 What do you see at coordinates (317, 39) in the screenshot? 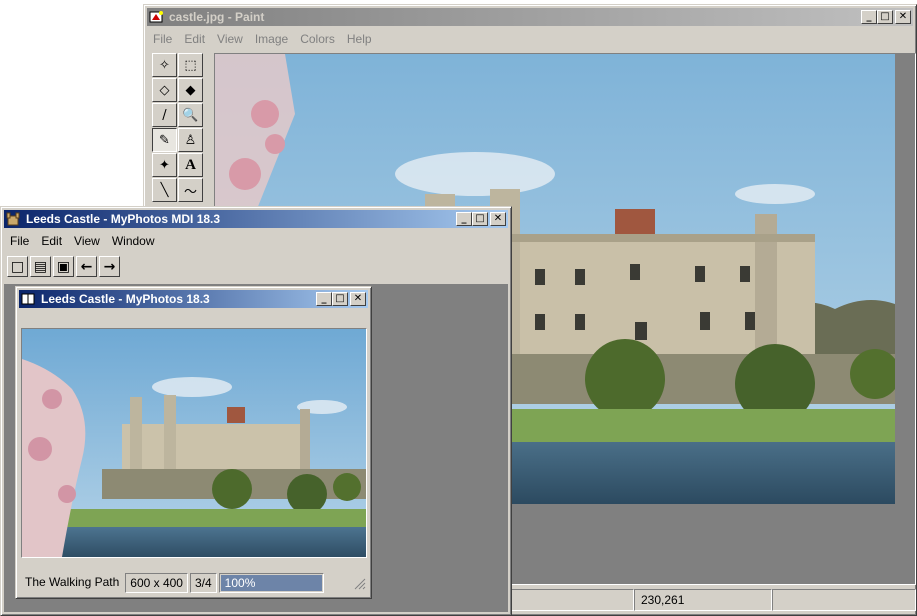
I see `paint-menu-colors: Colors` at bounding box center [317, 39].